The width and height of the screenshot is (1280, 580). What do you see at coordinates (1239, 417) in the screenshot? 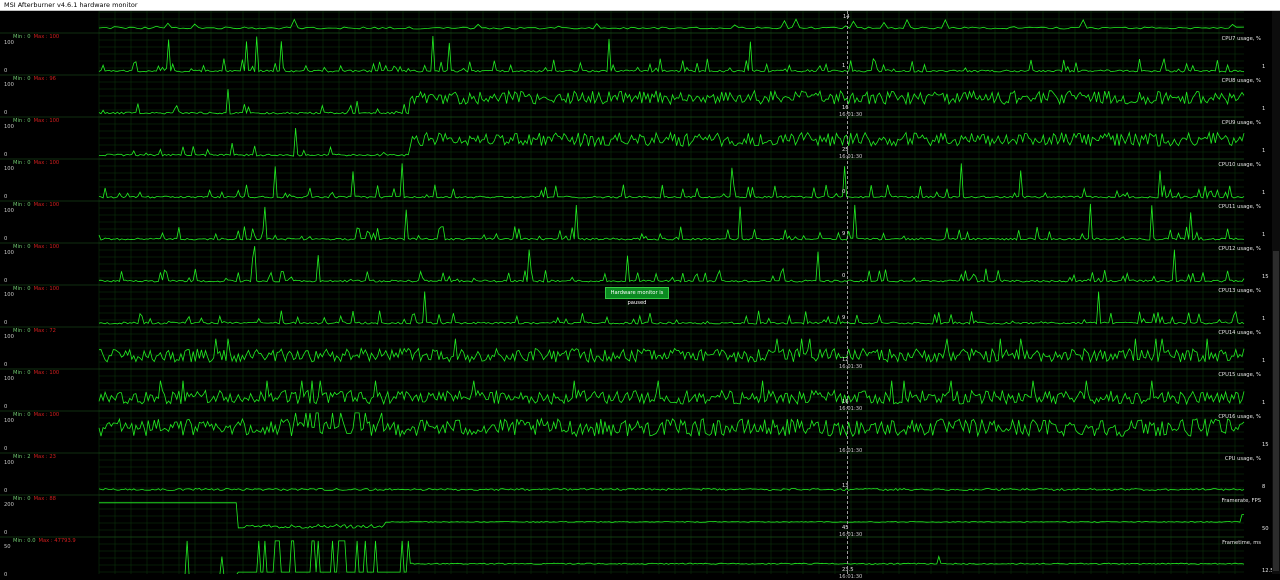
I see `graph-name: CPU16 usage, %` at bounding box center [1239, 417].